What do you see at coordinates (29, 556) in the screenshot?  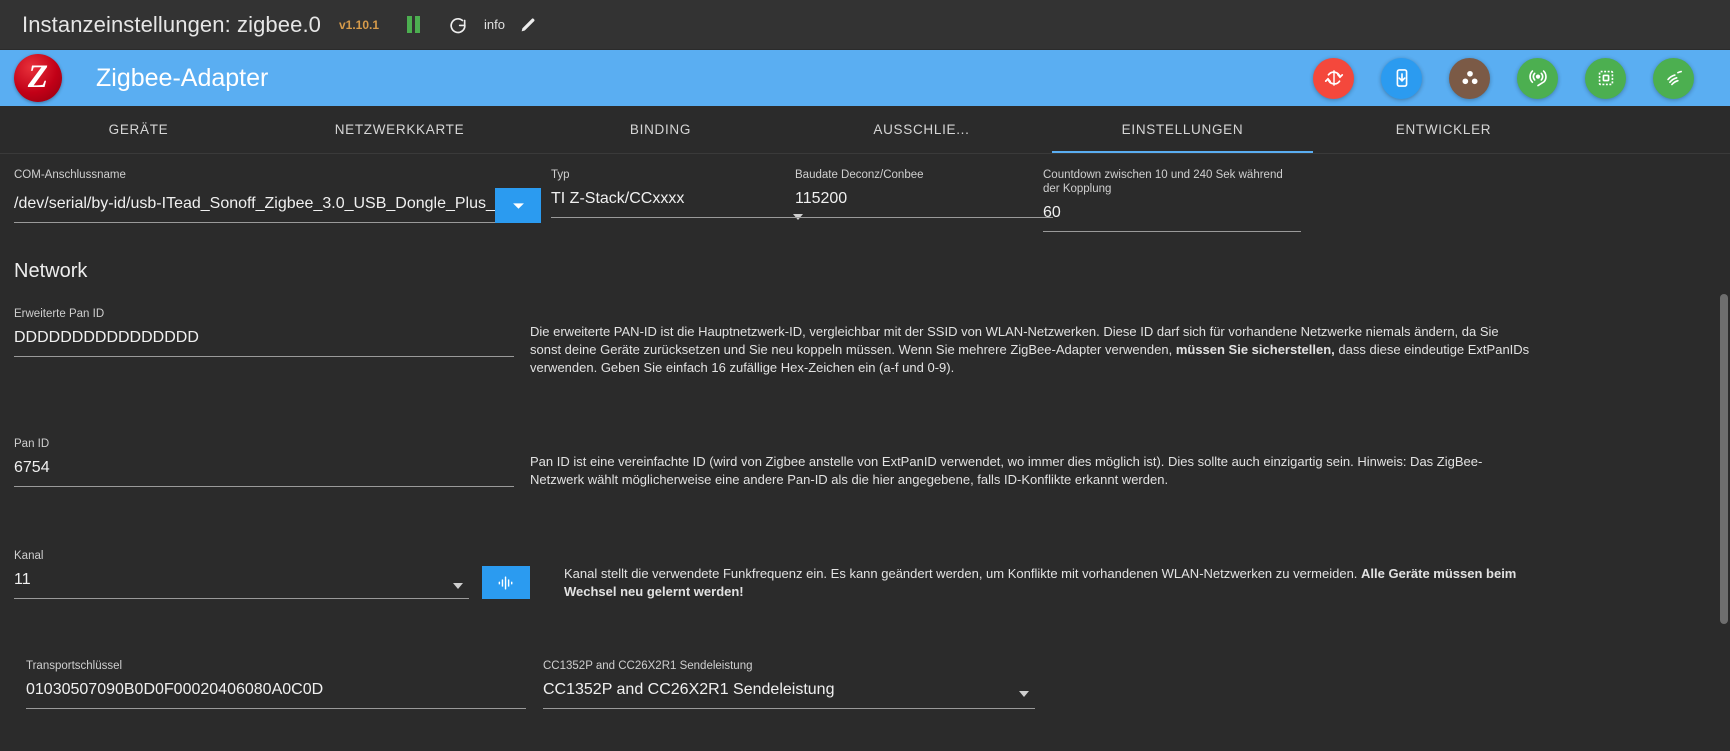 I see `kanal-label: Kanal` at bounding box center [29, 556].